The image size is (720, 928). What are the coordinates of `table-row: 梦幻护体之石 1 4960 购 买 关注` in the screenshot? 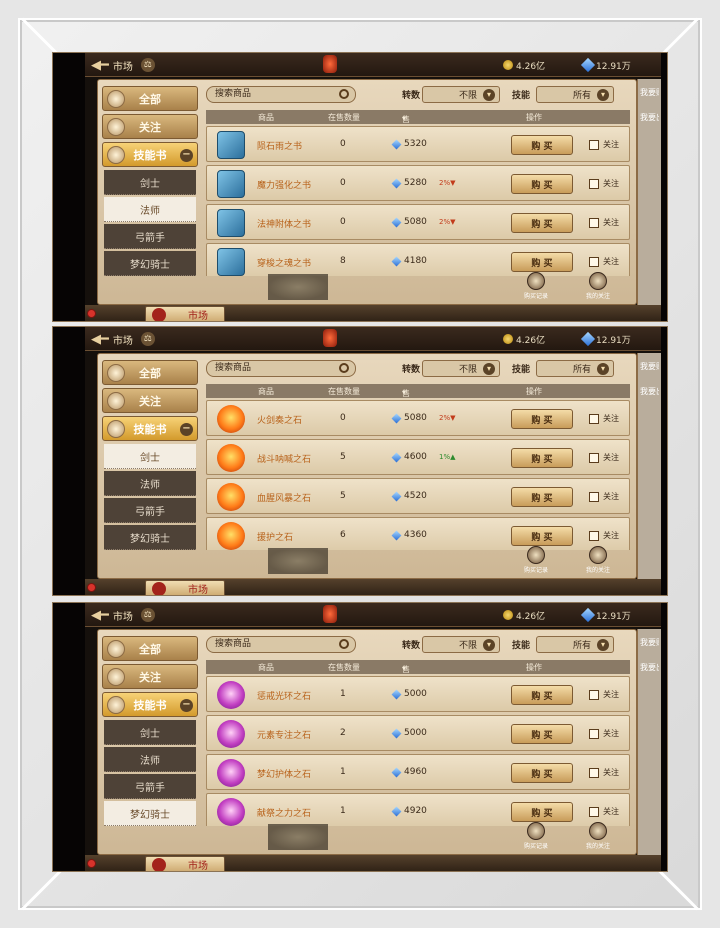 It's located at (418, 772).